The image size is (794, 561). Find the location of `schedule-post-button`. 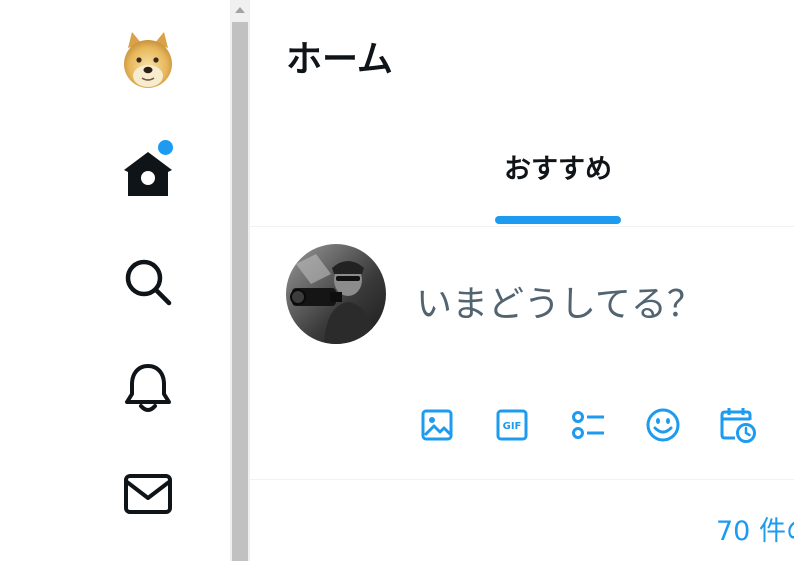

schedule-post-button is located at coordinates (738, 425).